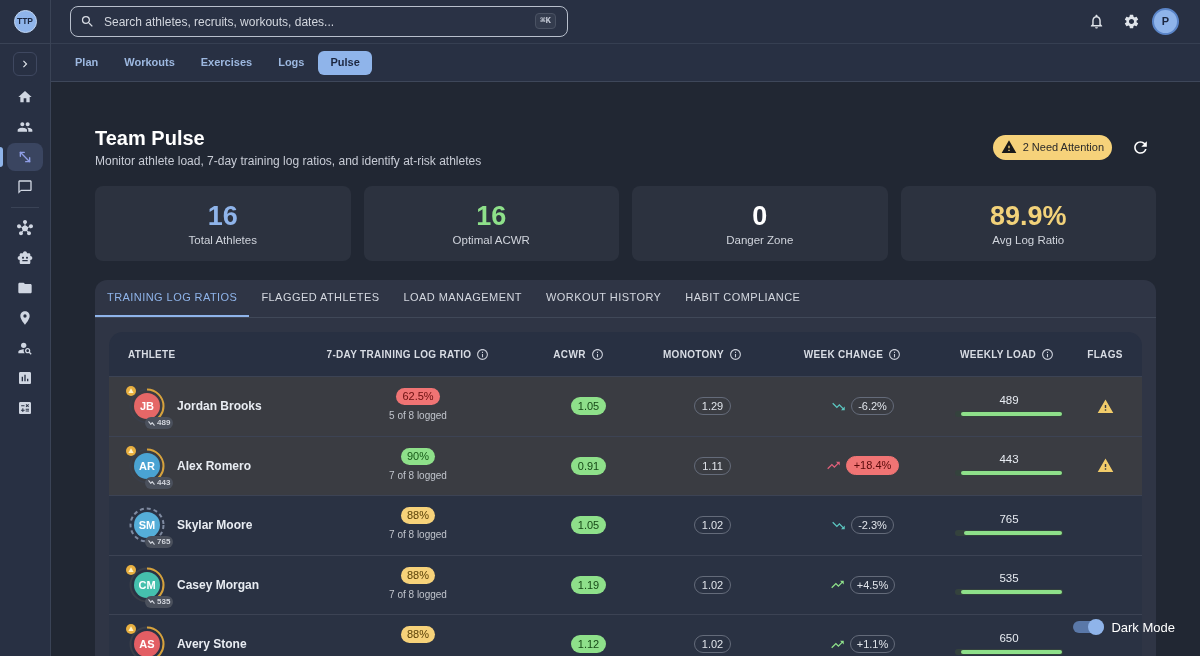 This screenshot has height=656, width=1200. I want to click on log-ratio-pill: 62.5%, so click(418, 396).